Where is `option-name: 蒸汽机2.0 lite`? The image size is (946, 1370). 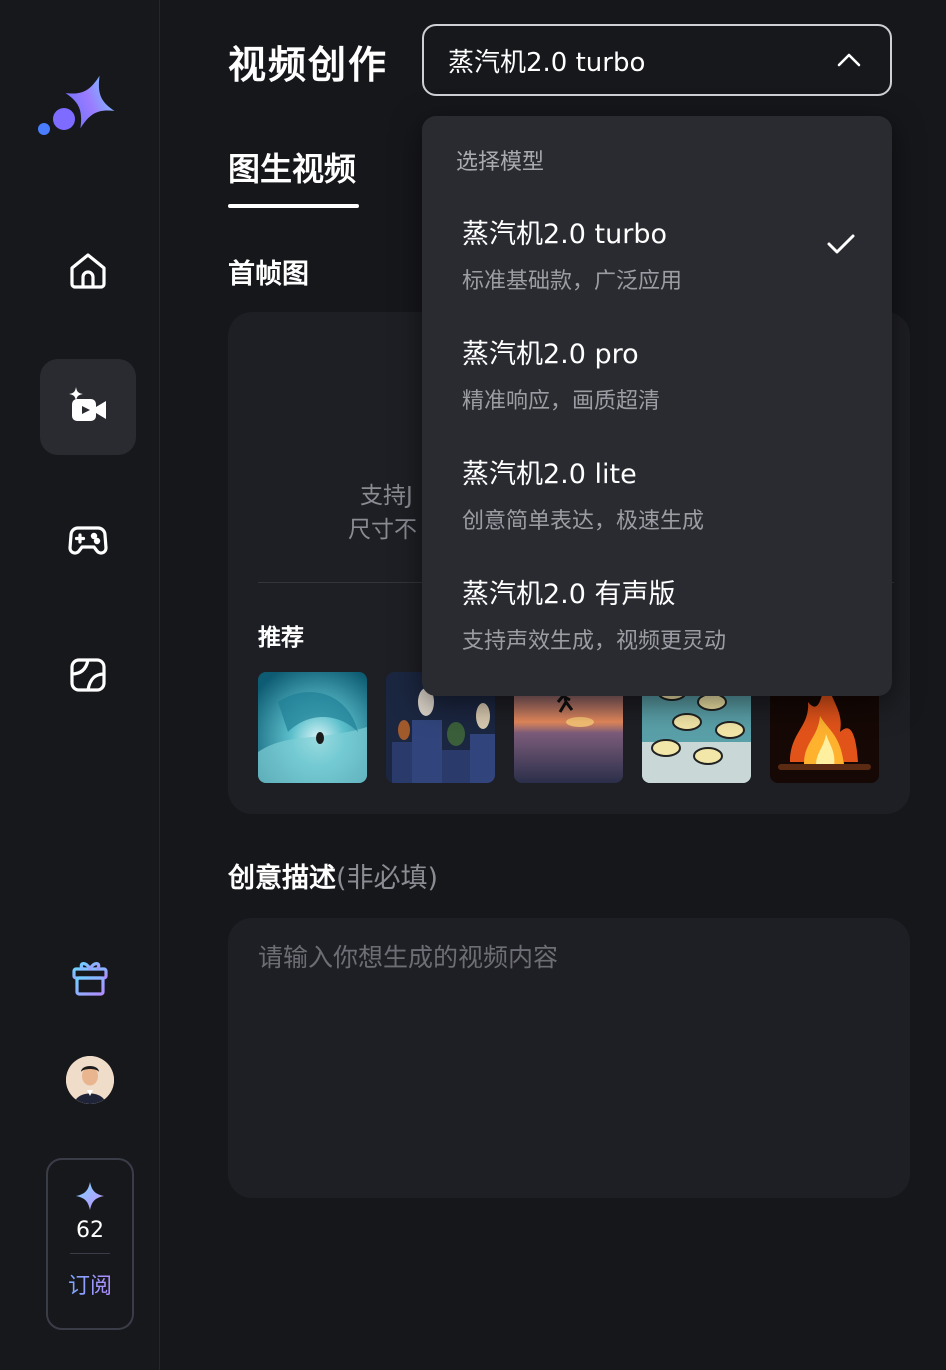
option-name: 蒸汽机2.0 lite is located at coordinates (549, 474).